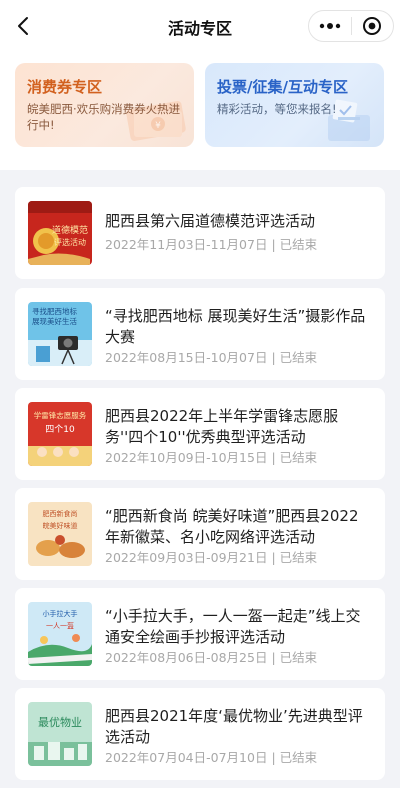  I want to click on activity-meta: 2022年07月04日-07月10日 | 已结束, so click(211, 757).